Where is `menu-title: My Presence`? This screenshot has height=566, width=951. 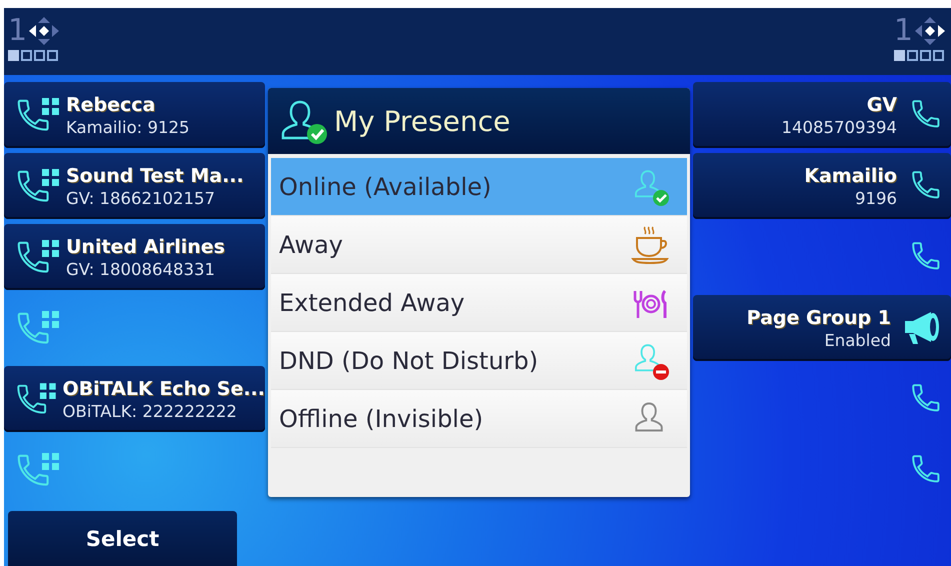 menu-title: My Presence is located at coordinates (422, 121).